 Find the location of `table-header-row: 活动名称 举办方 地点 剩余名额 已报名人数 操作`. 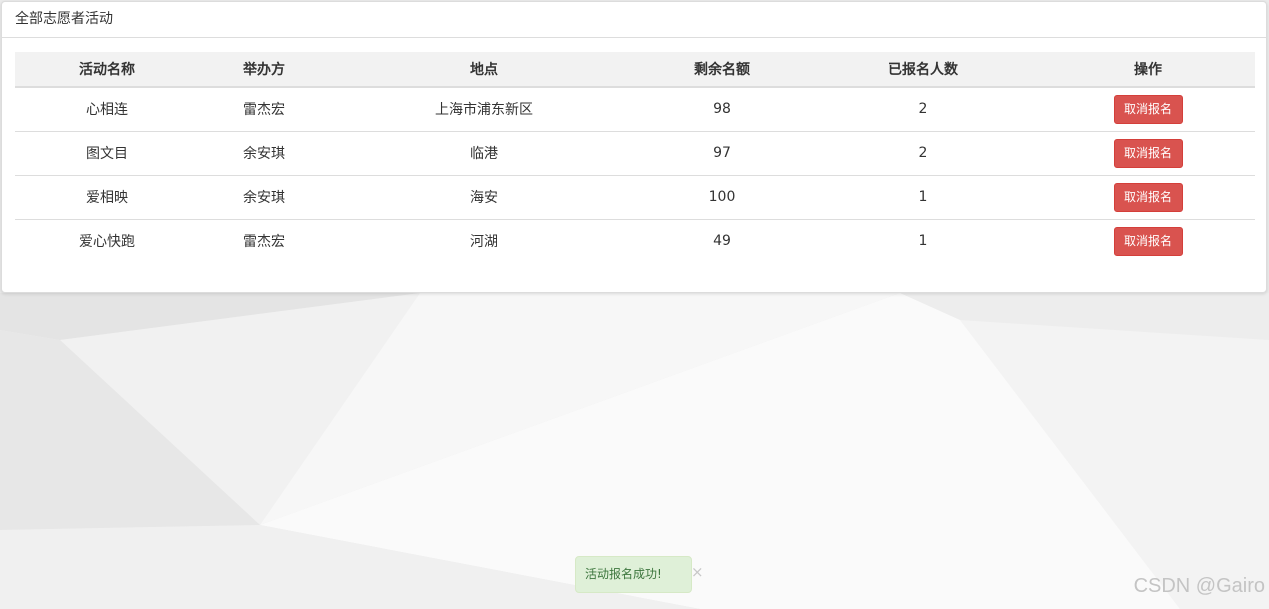

table-header-row: 活动名称 举办方 地点 剩余名额 已报名人数 操作 is located at coordinates (635, 70).